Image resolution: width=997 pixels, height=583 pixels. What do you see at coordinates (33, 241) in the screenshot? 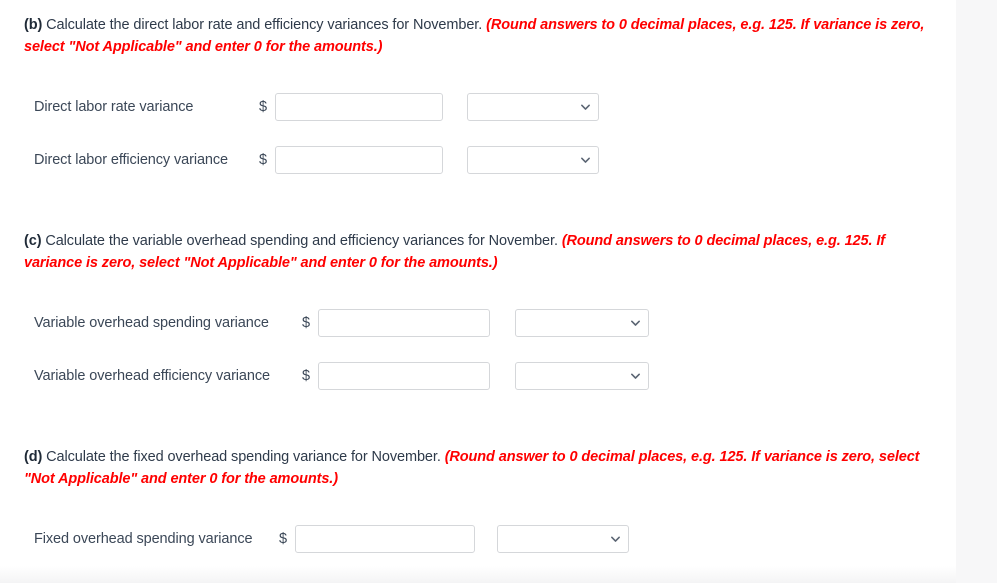
I see `question-label-c: (c)` at bounding box center [33, 241].